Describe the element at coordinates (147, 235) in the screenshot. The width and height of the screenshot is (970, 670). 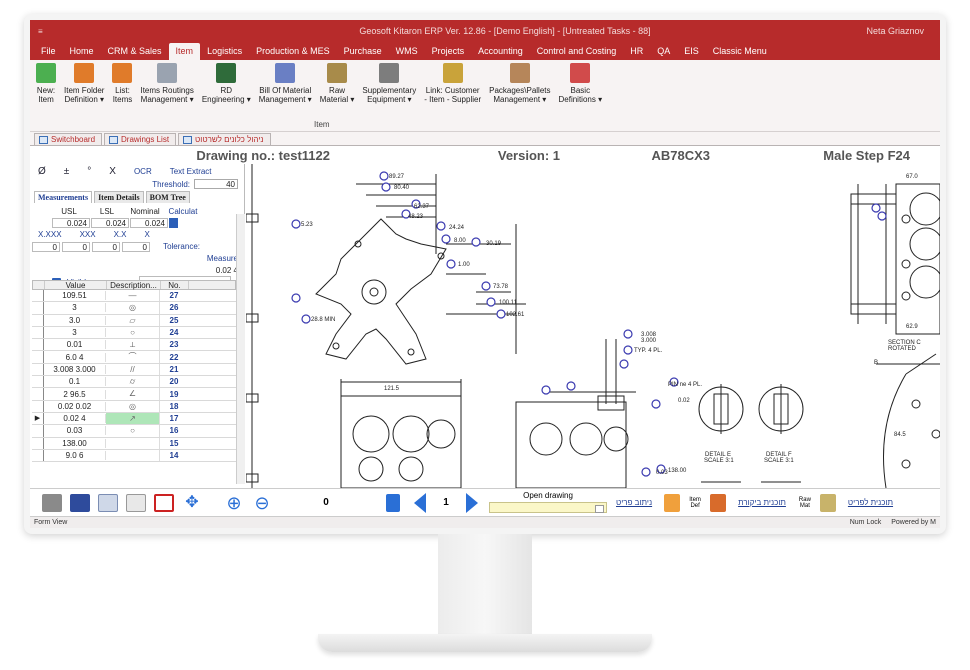
I see `format-x: X` at that location.